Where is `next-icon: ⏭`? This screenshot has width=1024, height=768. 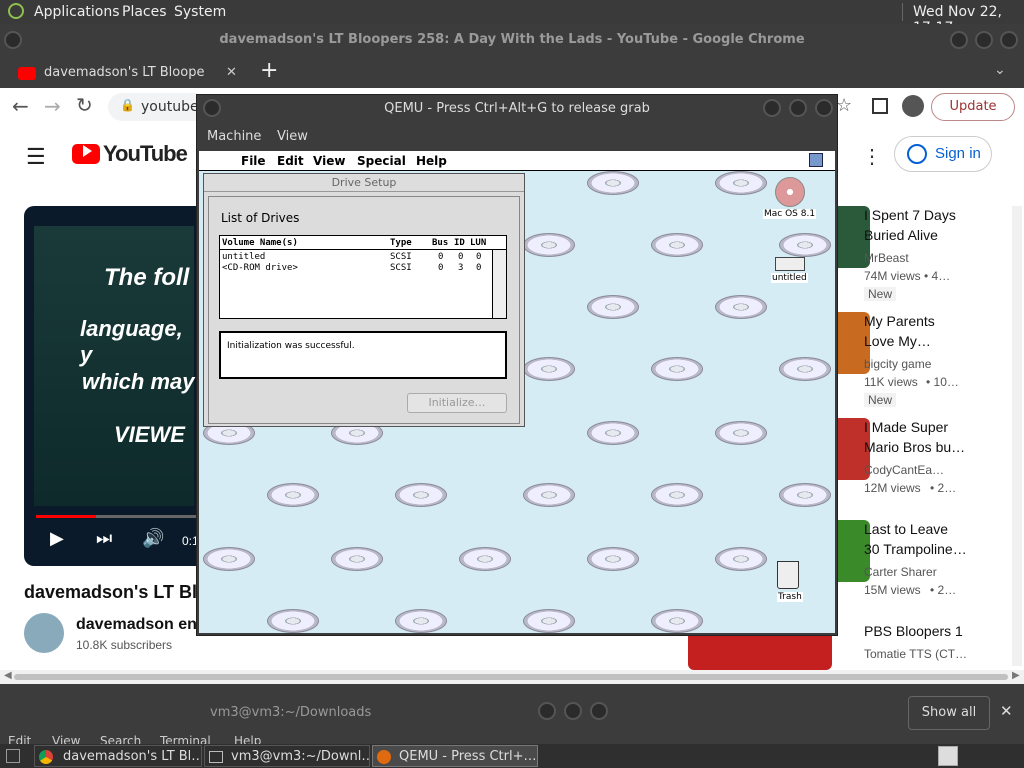
next-icon: ⏭ is located at coordinates (104, 538).